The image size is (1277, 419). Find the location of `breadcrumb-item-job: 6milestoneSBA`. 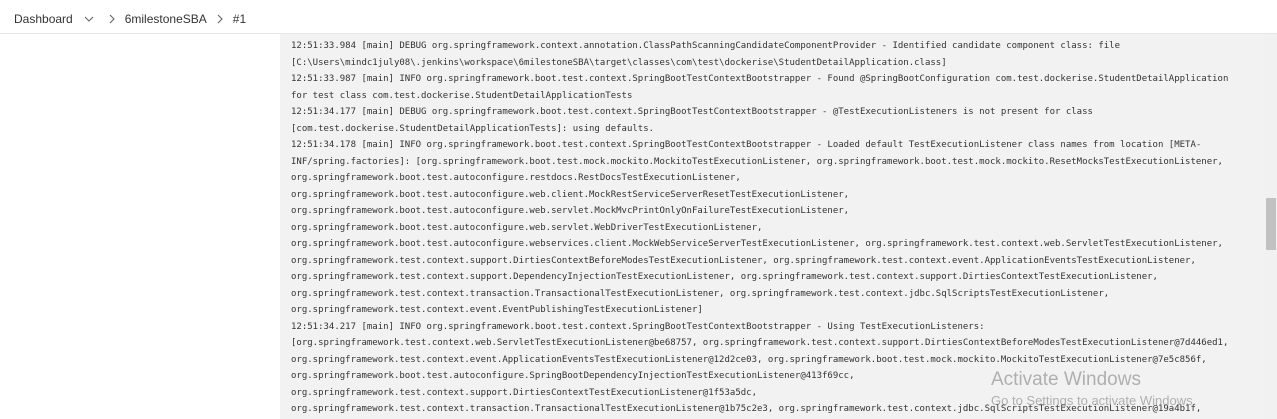

breadcrumb-item-job: 6milestoneSBA is located at coordinates (166, 18).